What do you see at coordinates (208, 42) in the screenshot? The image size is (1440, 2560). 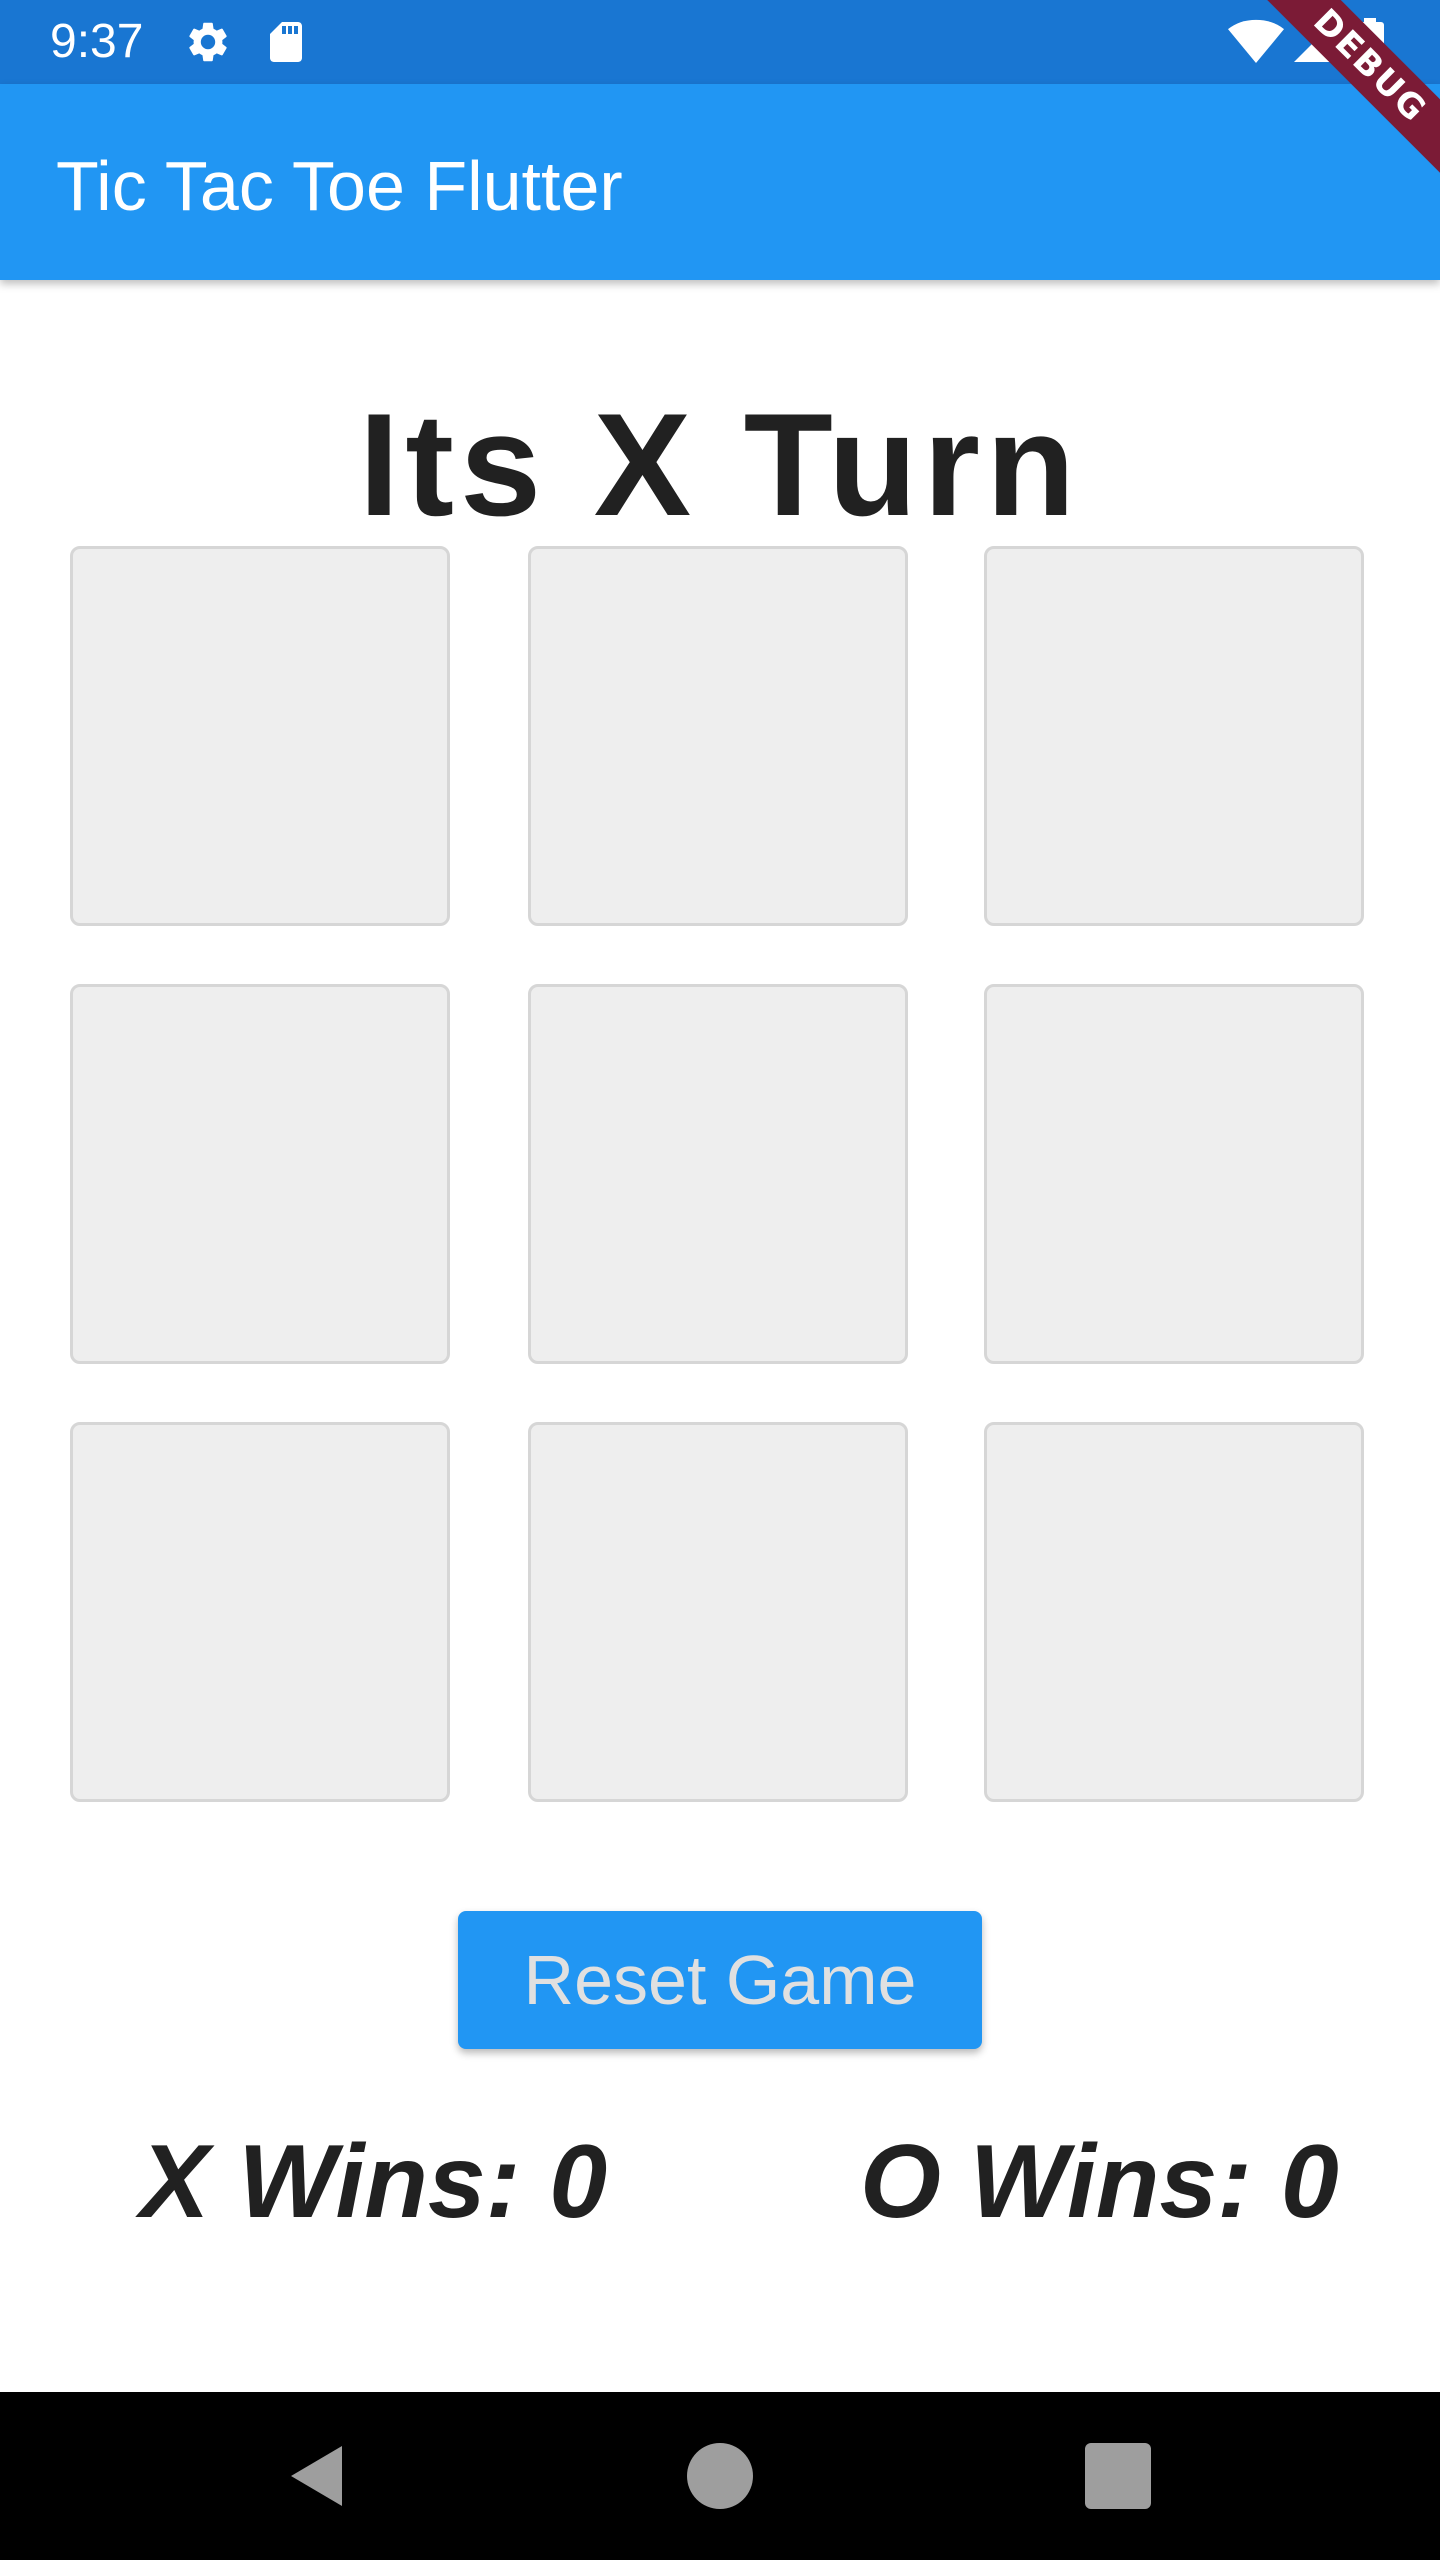 I see `settings-icon` at bounding box center [208, 42].